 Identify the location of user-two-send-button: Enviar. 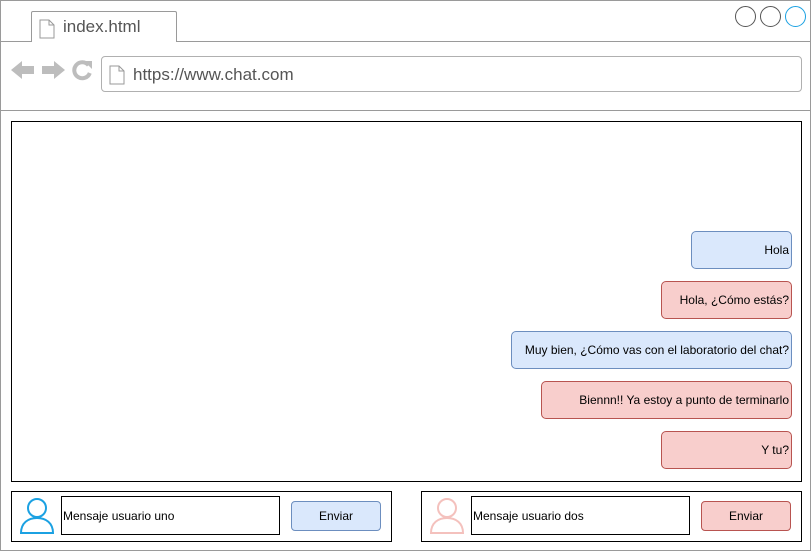
(746, 516).